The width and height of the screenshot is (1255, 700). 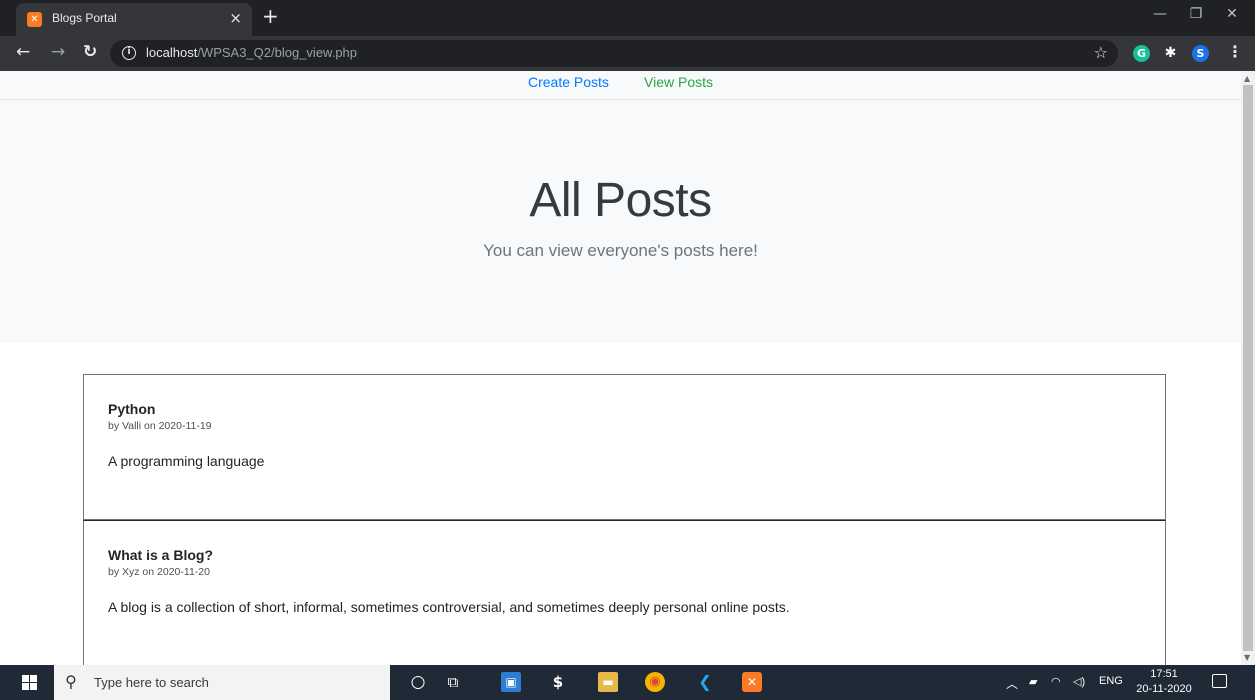 I want to click on browser-tab-bar: ✕ Blogs Portal × + — ❐ ✕, so click(x=627, y=18).